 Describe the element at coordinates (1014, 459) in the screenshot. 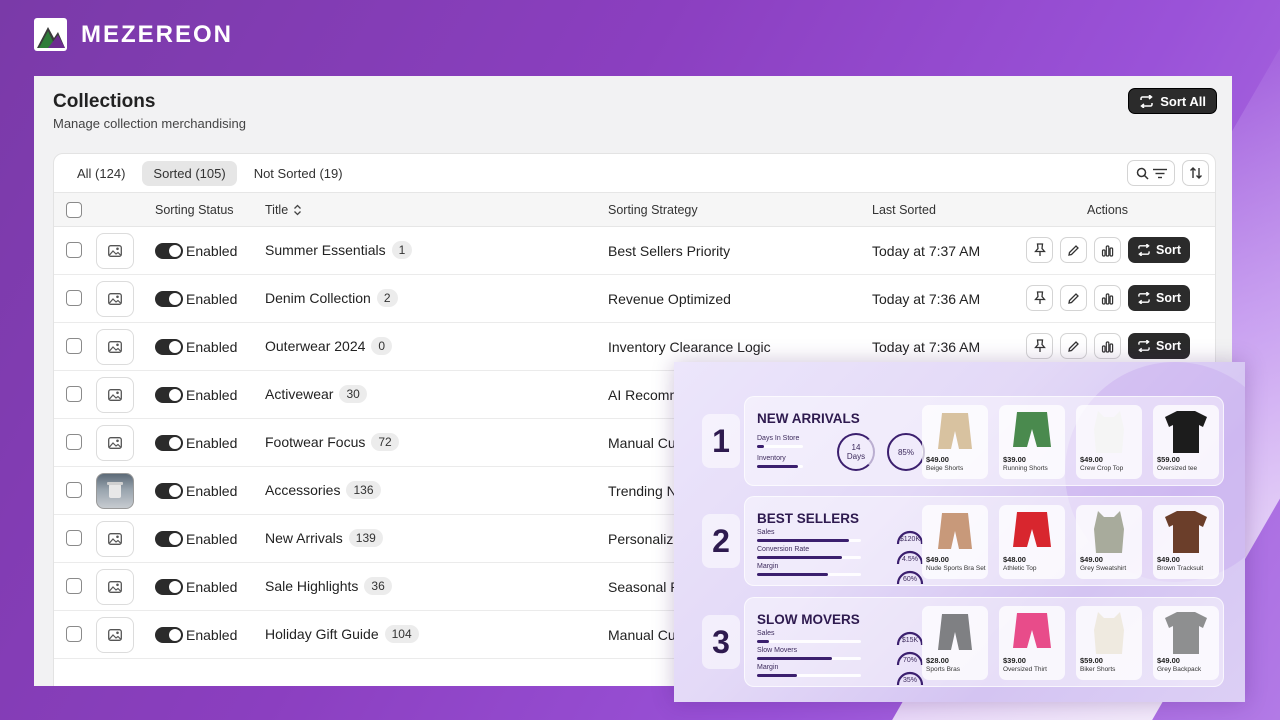

I see `product-price: $39.00` at that location.